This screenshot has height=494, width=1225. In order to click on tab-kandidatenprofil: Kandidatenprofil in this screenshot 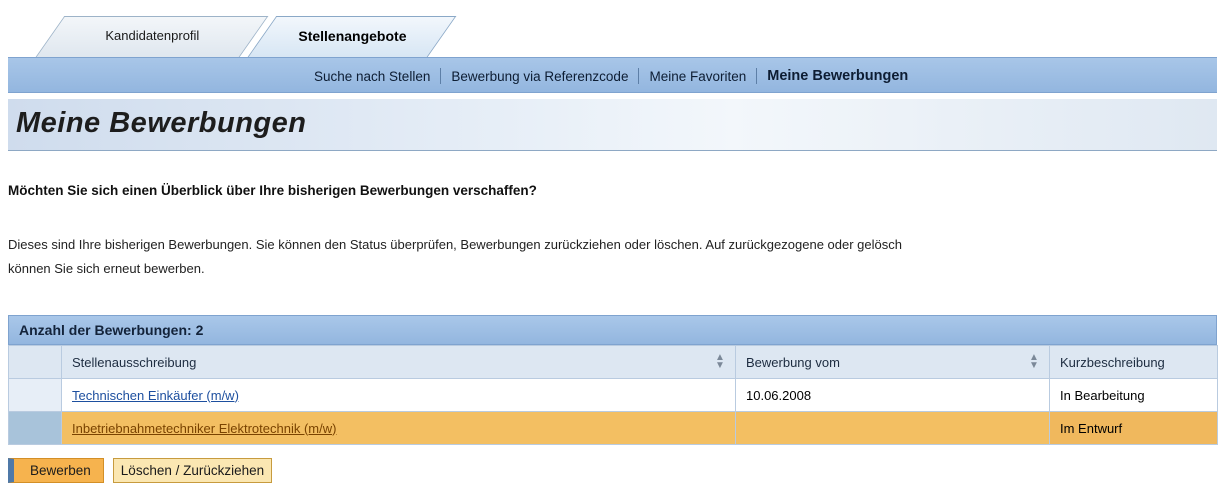, I will do `click(152, 36)`.